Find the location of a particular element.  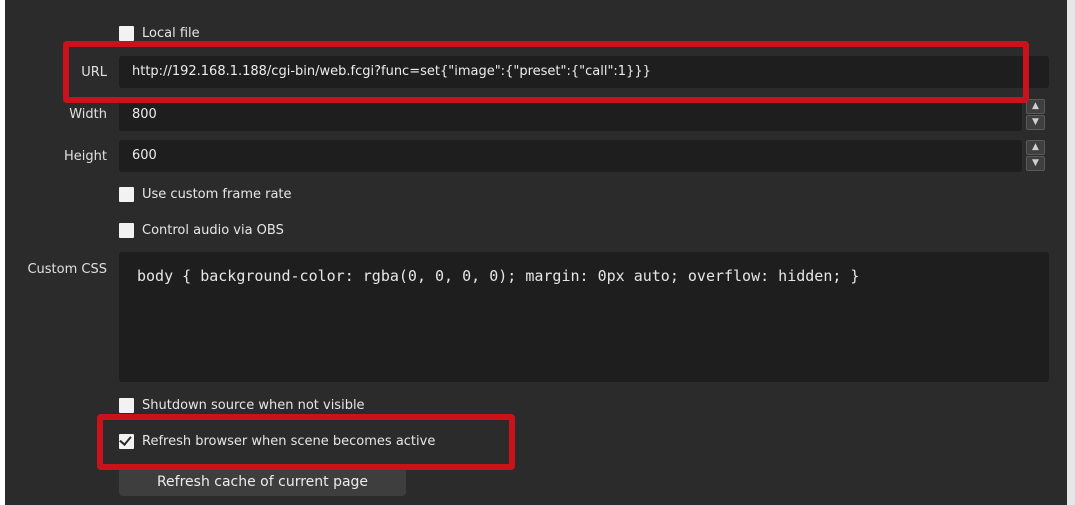

vertical-scrollbar is located at coordinates (1071, 252).